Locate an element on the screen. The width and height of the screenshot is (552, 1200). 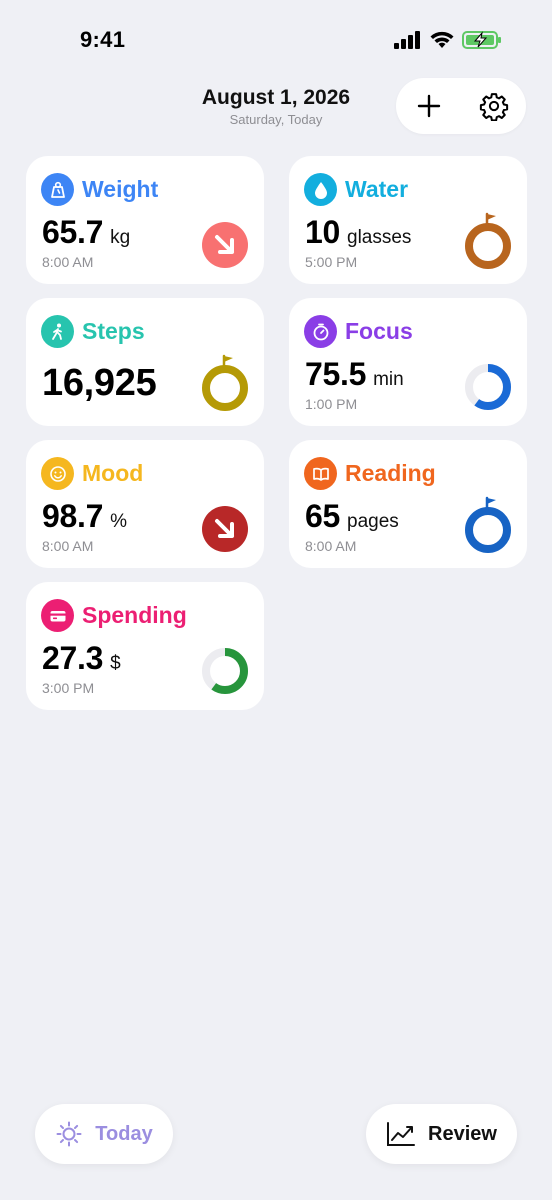
gear-icon is located at coordinates (493, 107).